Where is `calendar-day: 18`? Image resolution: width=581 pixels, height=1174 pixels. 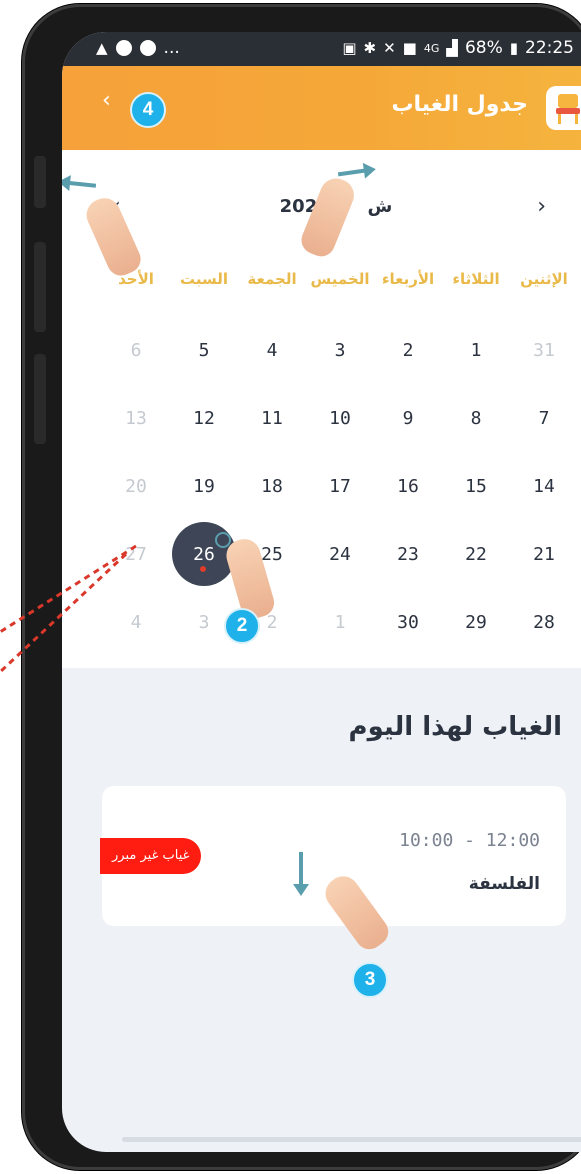 calendar-day: 18 is located at coordinates (272, 486).